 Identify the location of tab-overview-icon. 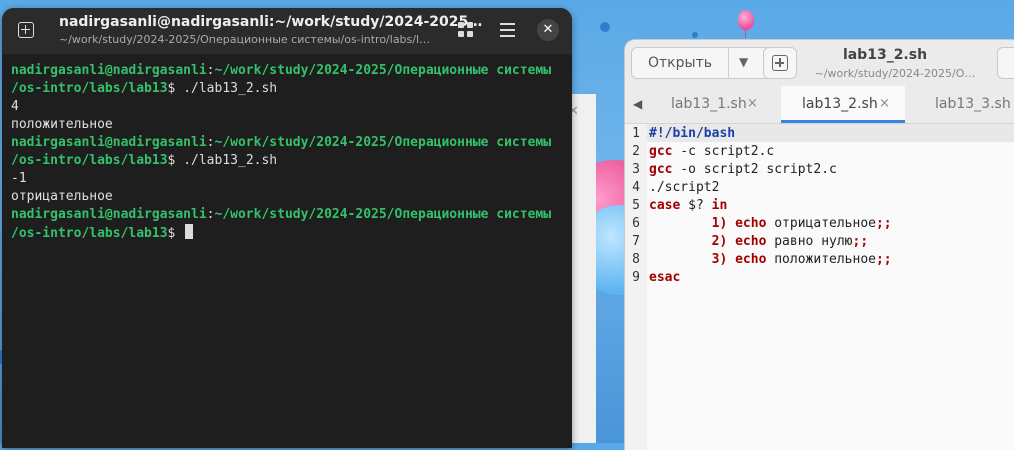
(466, 30).